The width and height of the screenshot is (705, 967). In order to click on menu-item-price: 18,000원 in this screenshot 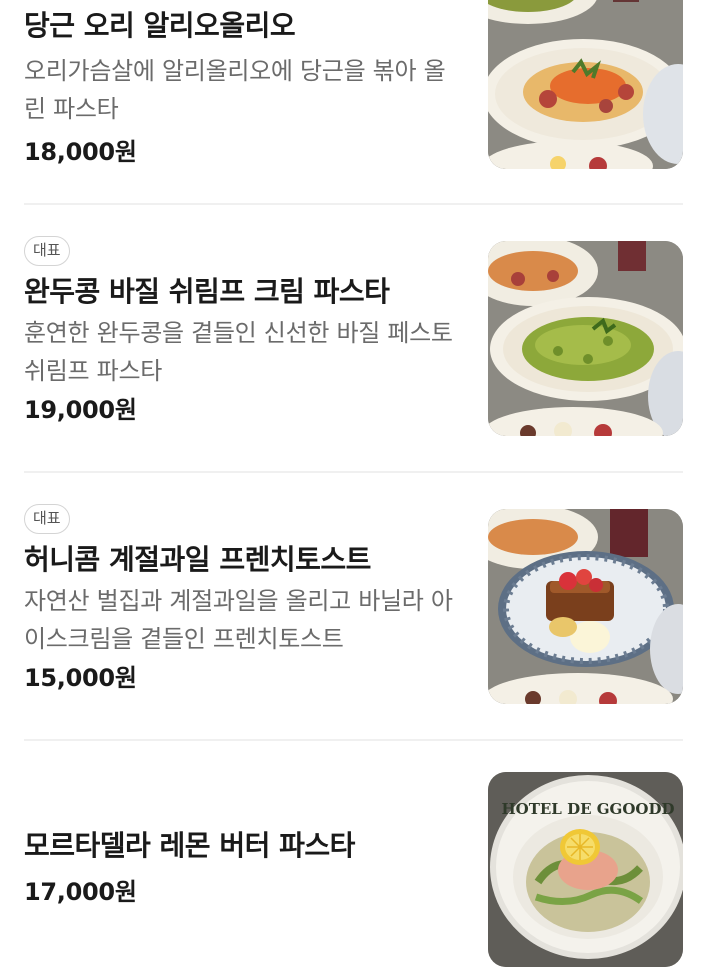, I will do `click(80, 152)`.